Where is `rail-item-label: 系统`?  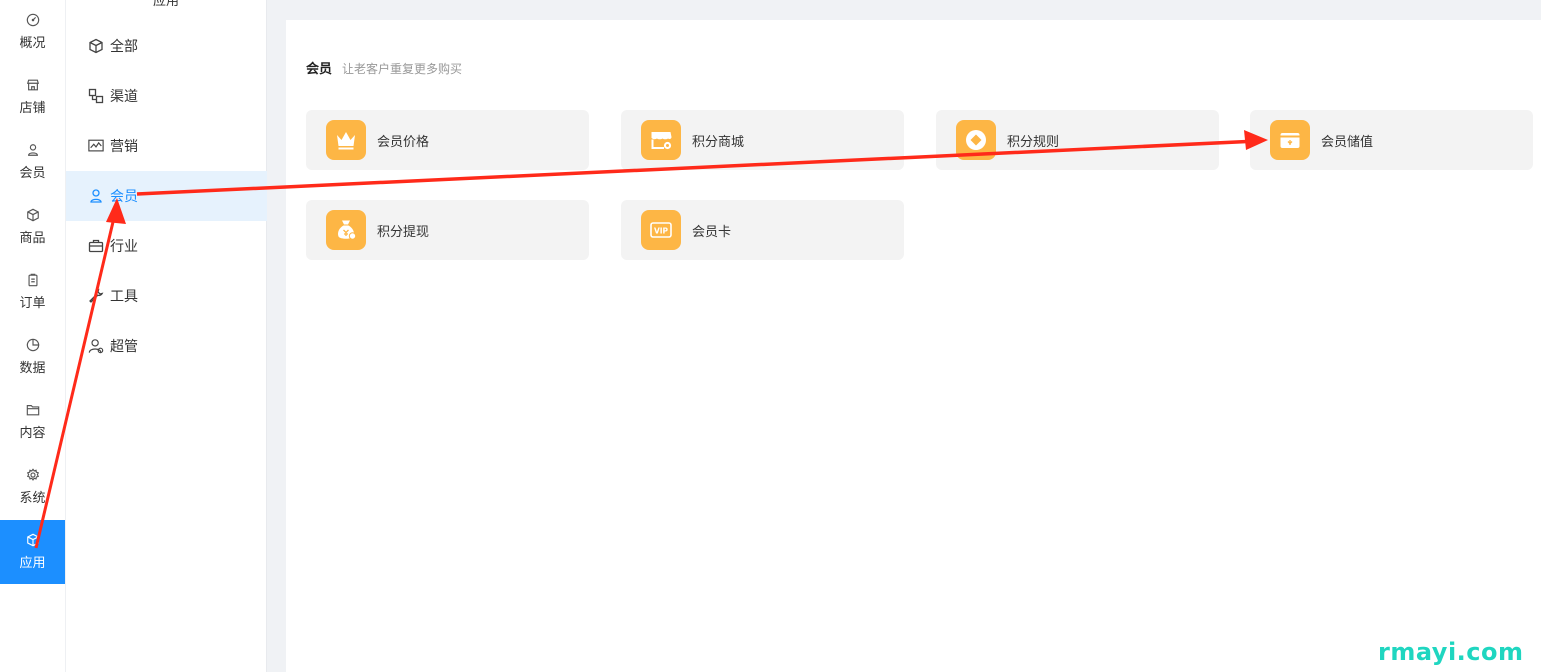
rail-item-label: 系统 is located at coordinates (32, 498).